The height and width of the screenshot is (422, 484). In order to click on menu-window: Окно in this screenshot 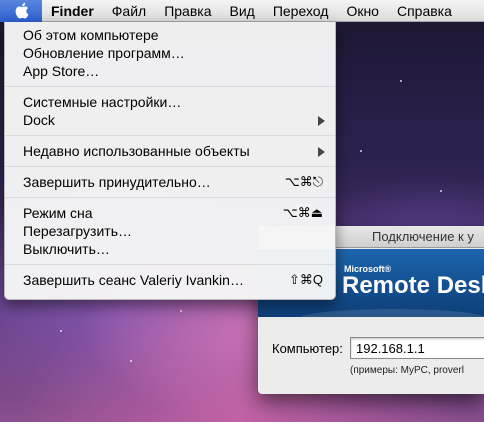, I will do `click(362, 11)`.